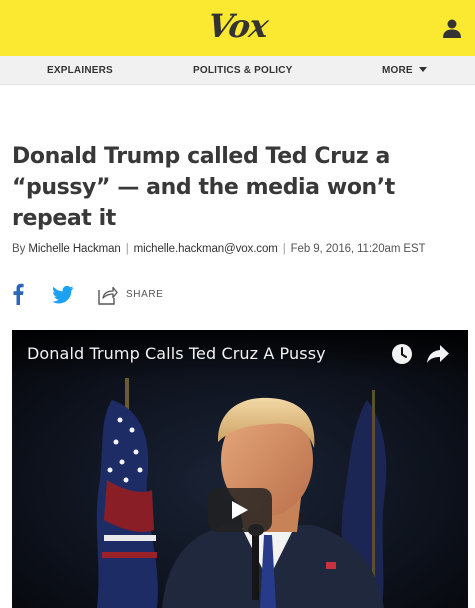 This screenshot has height=608, width=475. Describe the element at coordinates (243, 70) in the screenshot. I see `nav-politics-policy: POLITICS & POLICY` at that location.